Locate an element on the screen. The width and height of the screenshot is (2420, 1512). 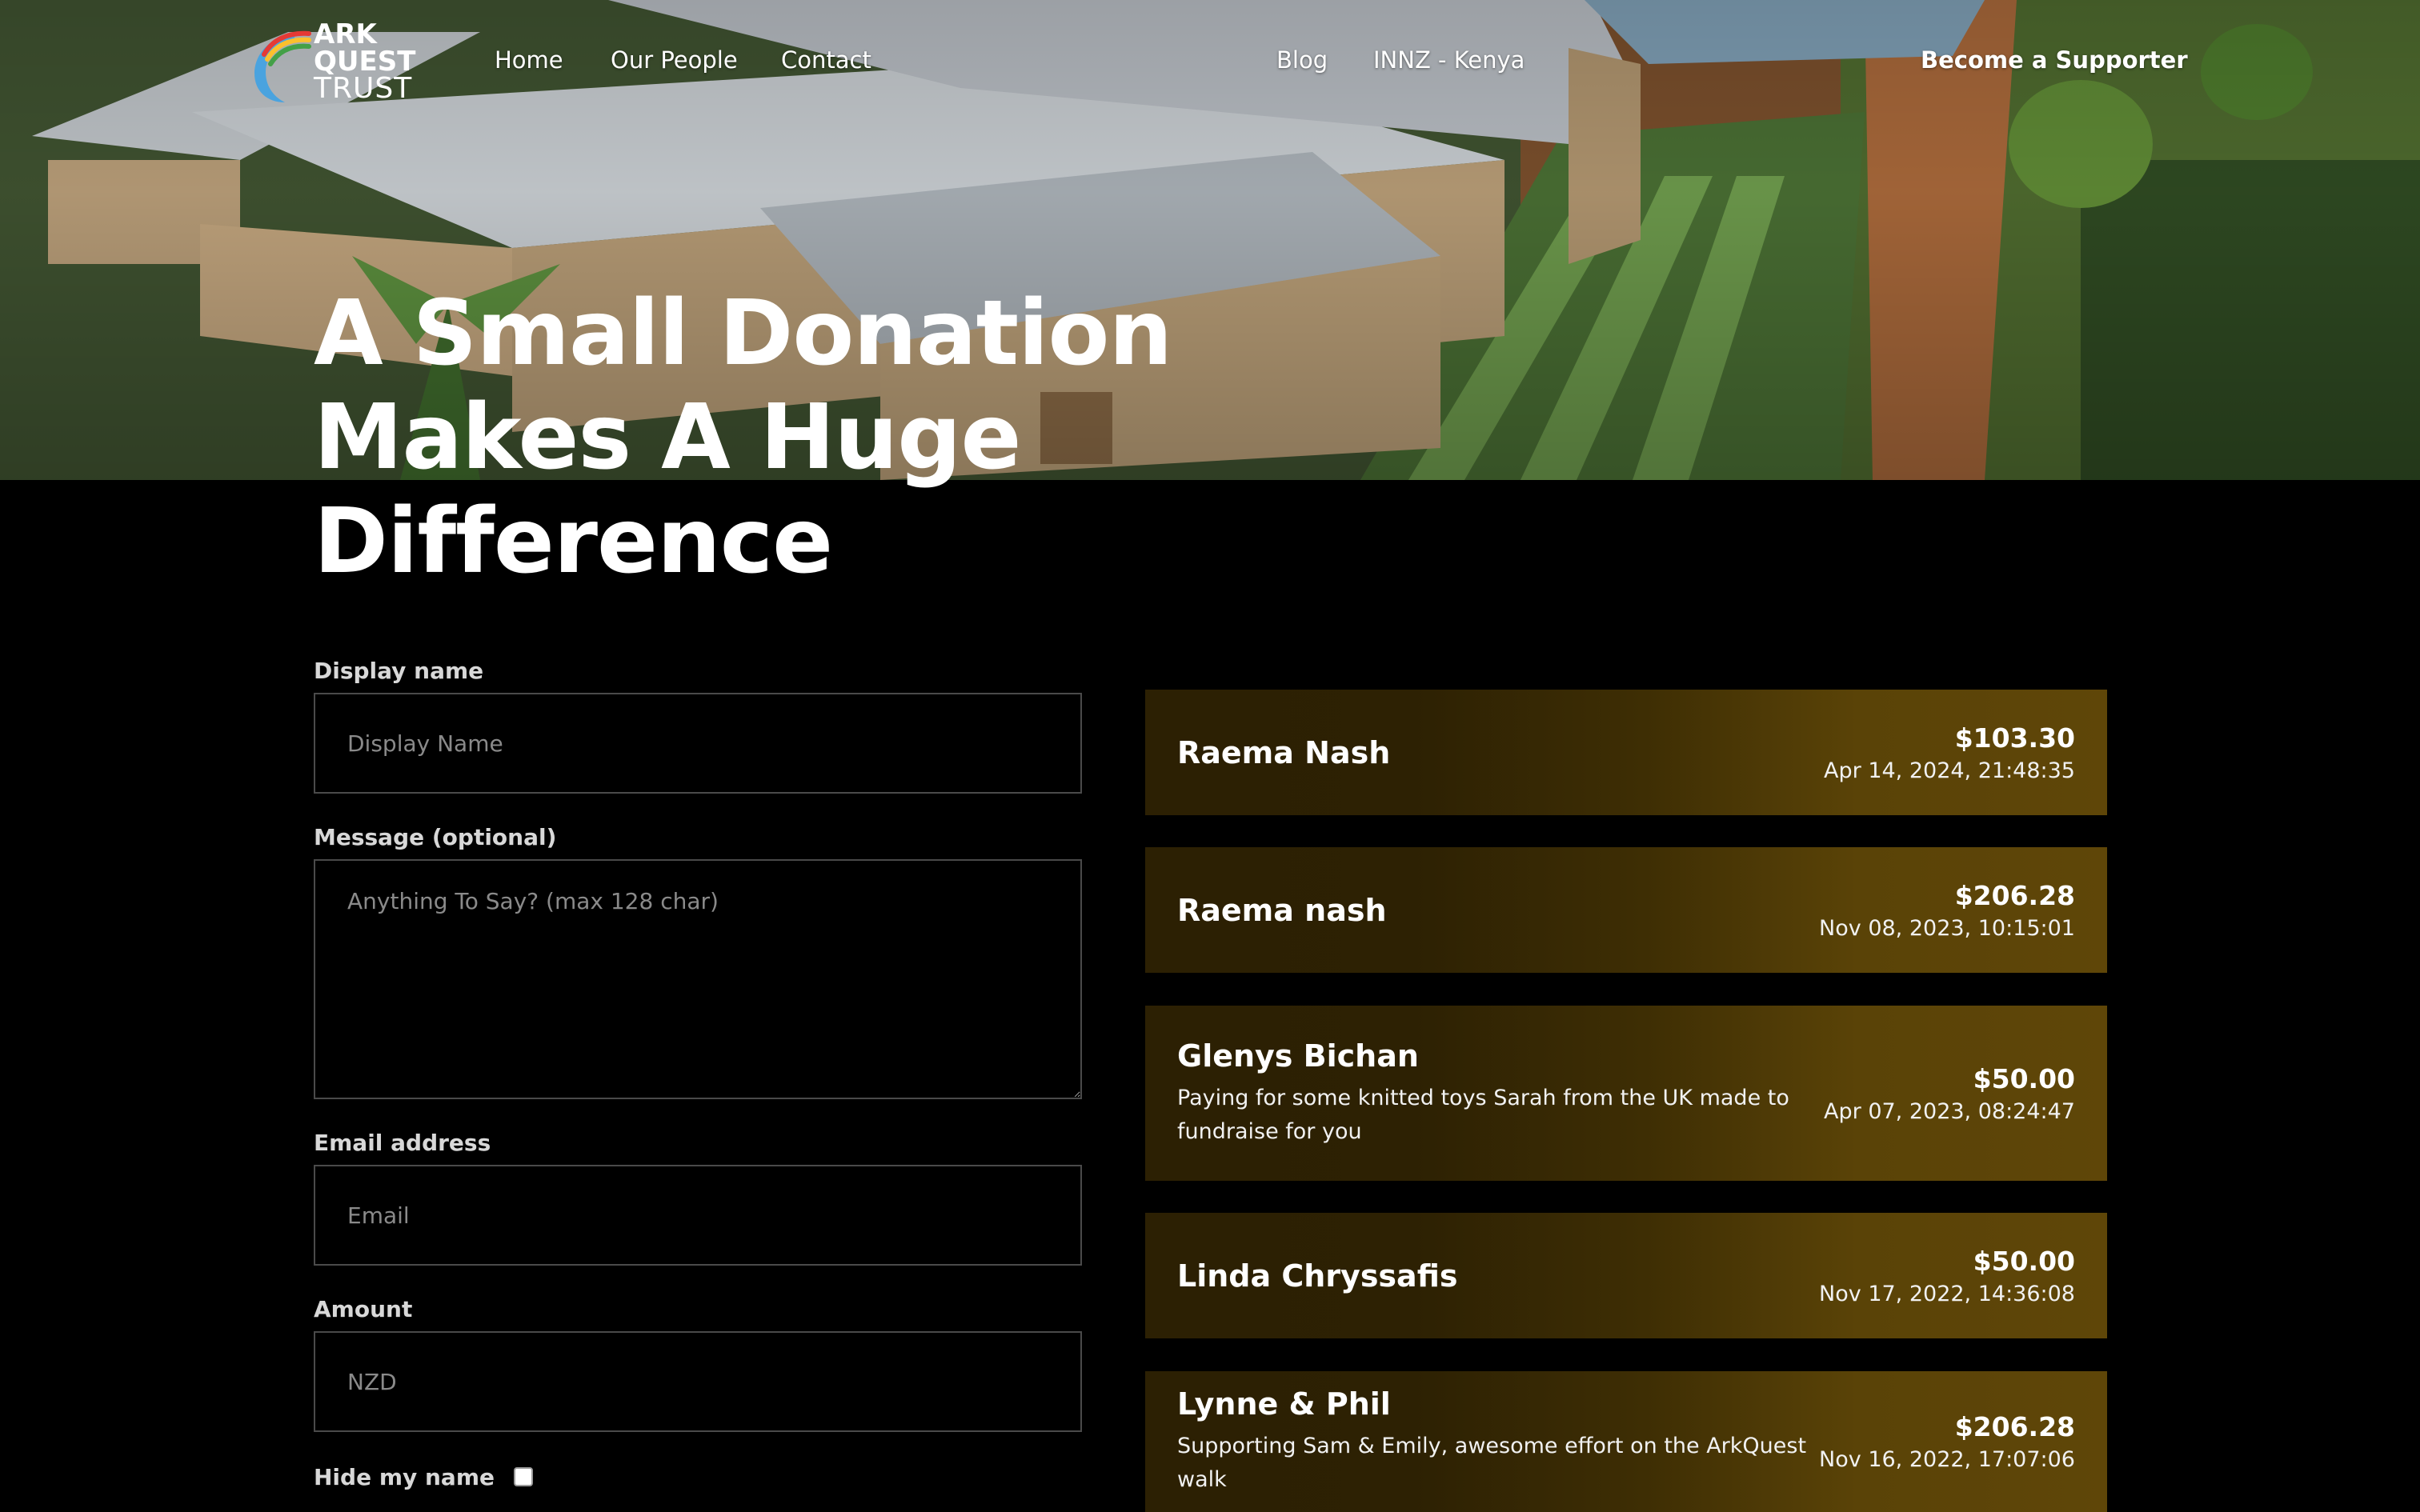
donor-name: Glenys Bichan is located at coordinates (1298, 1056).